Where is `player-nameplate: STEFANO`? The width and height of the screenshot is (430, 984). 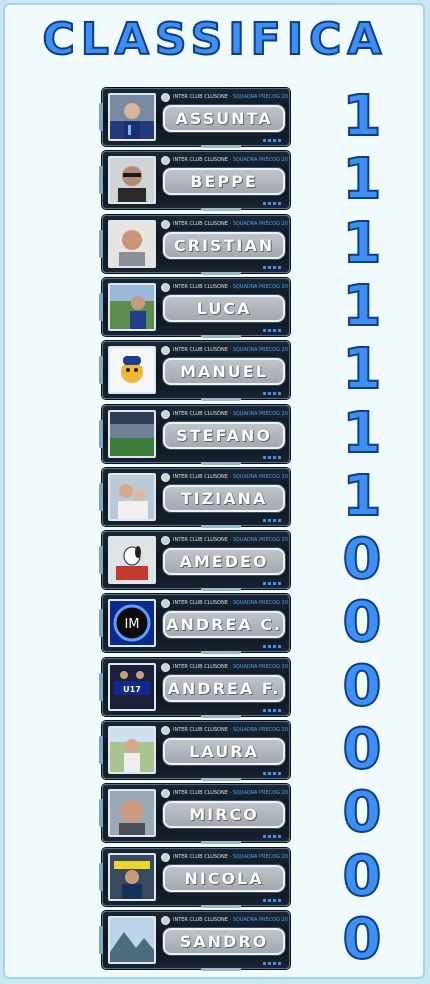 player-nameplate: STEFANO is located at coordinates (224, 435).